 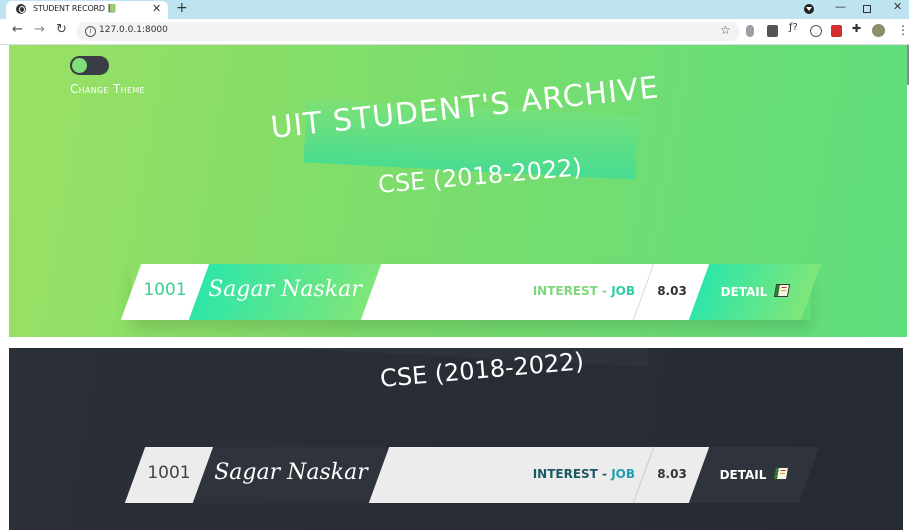 I want to click on browser-toolbar: ← → ↻ i 127.0.0.1:8000 ☆ ƒ? ✚ ⋮, so click(x=454, y=32).